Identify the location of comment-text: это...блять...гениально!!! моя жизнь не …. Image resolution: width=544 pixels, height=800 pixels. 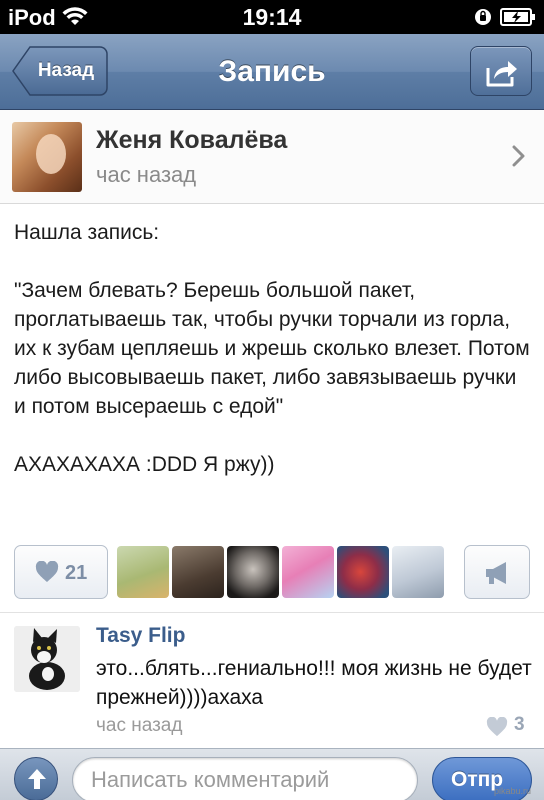
(314, 683).